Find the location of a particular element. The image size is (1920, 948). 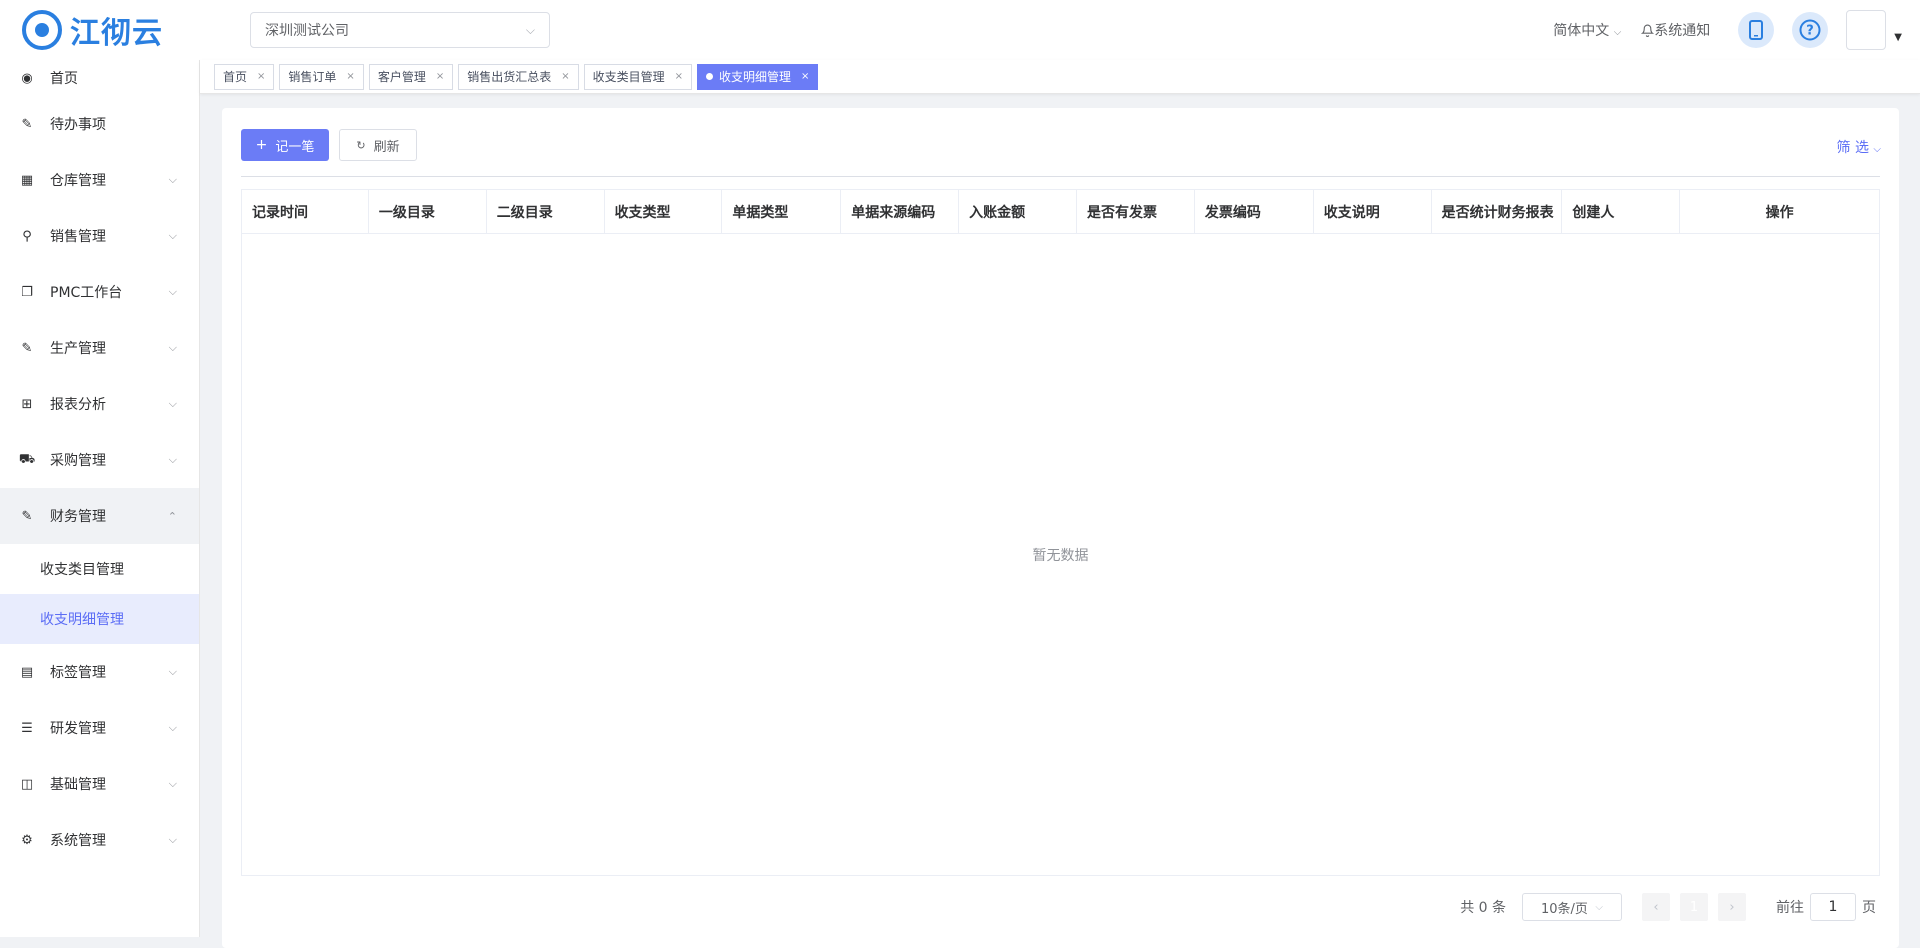

tab-detail: 收支明细管理 × is located at coordinates (758, 76).